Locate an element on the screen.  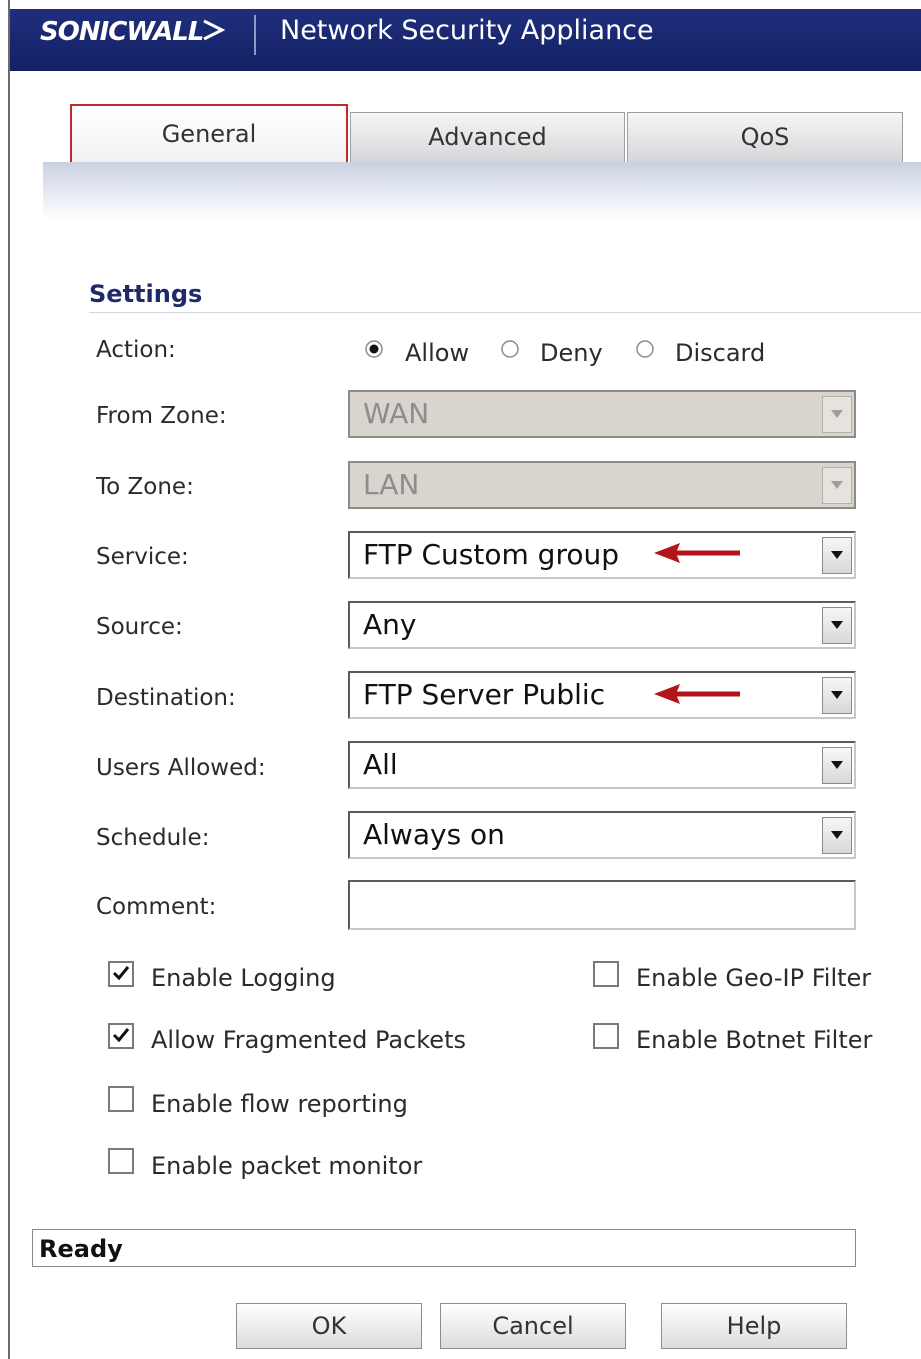
service-label: Service: is located at coordinates (142, 557).